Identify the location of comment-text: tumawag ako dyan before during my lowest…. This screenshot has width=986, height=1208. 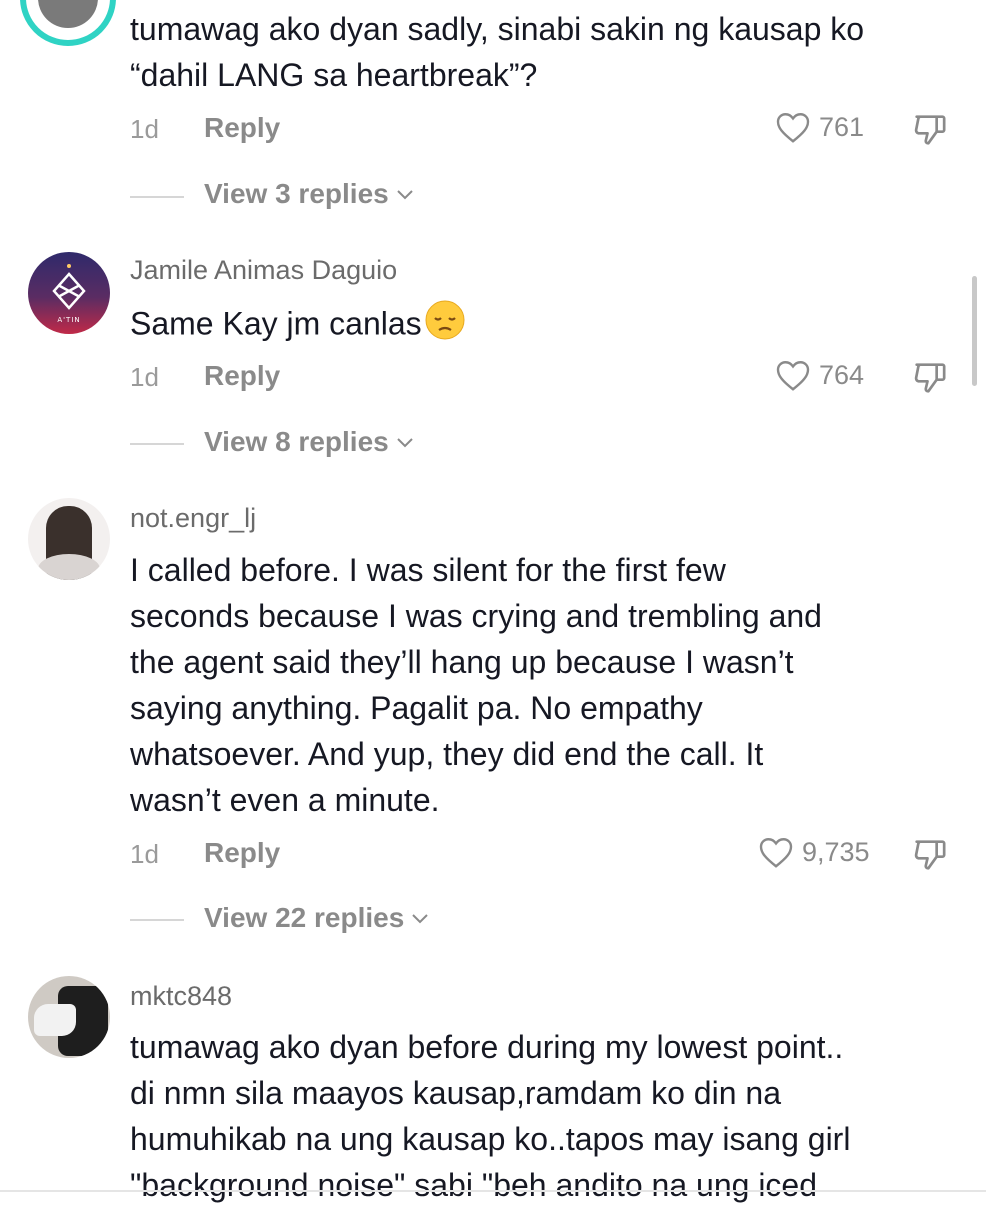
(490, 1116).